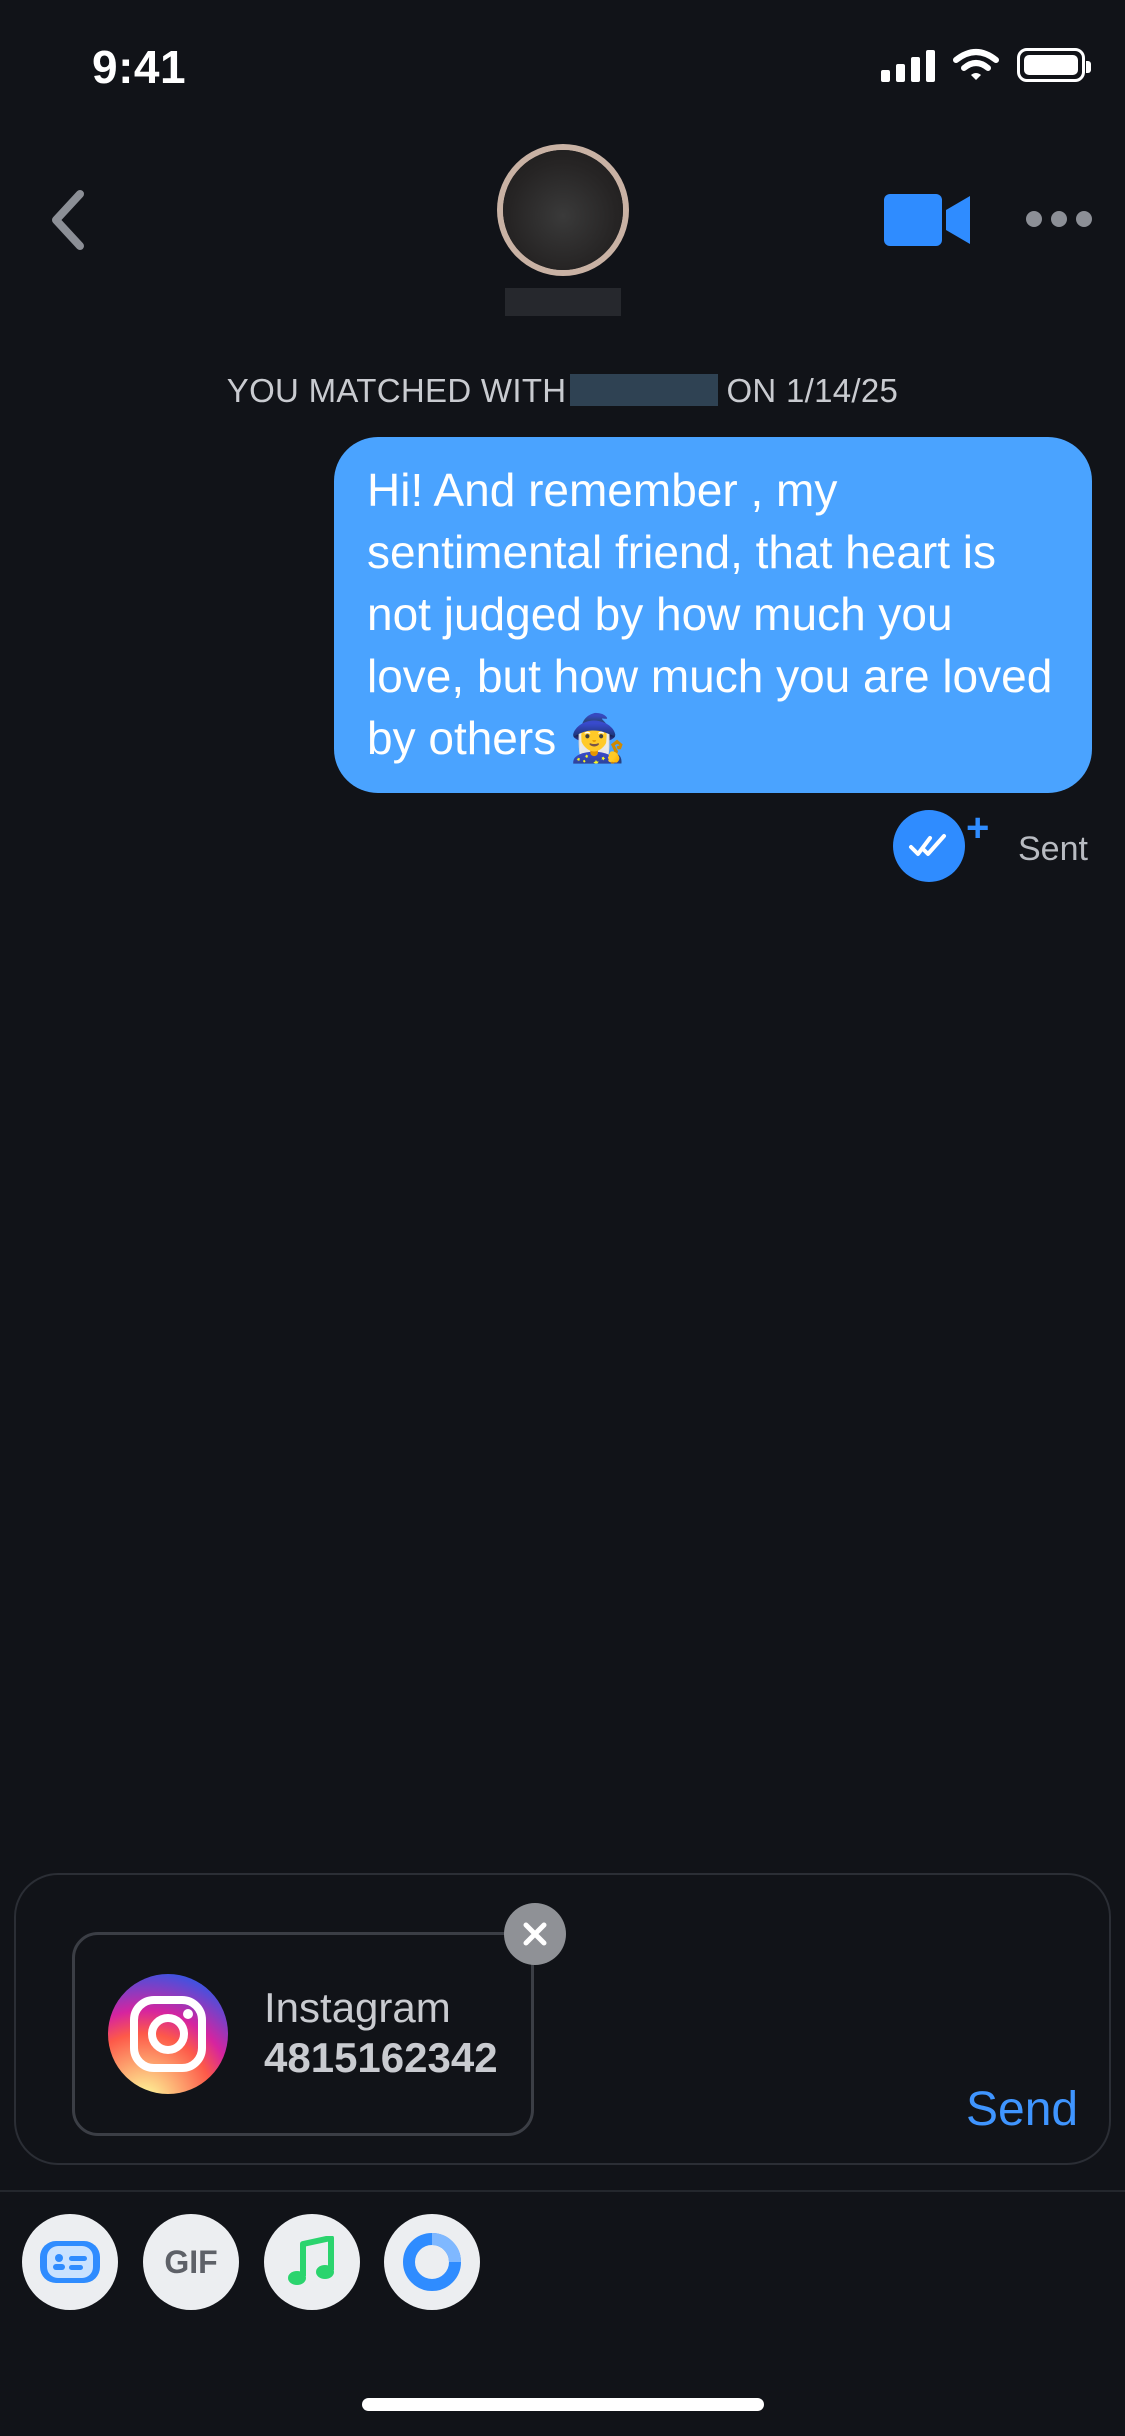 This screenshot has height=2436, width=1125. Describe the element at coordinates (1034, 219) in the screenshot. I see `more-horizontal-icon` at that location.